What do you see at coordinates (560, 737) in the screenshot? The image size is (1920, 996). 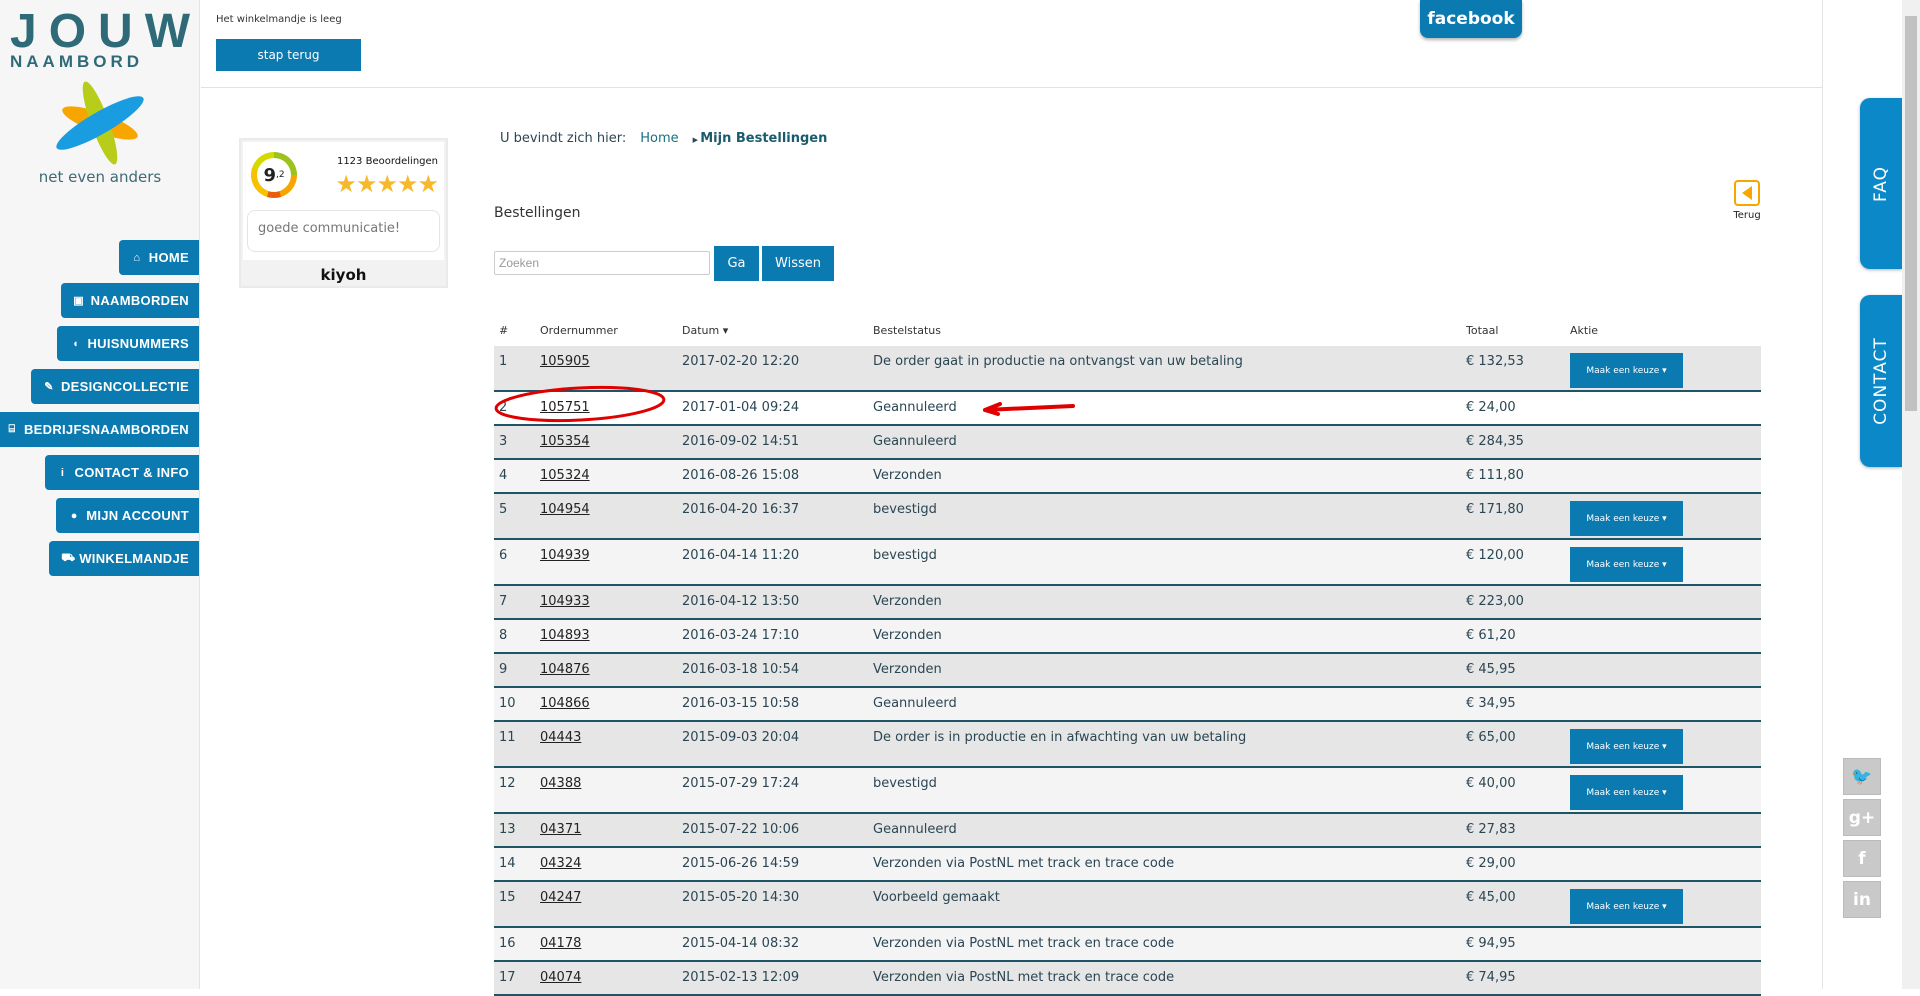 I see `order-number-link: 04443` at bounding box center [560, 737].